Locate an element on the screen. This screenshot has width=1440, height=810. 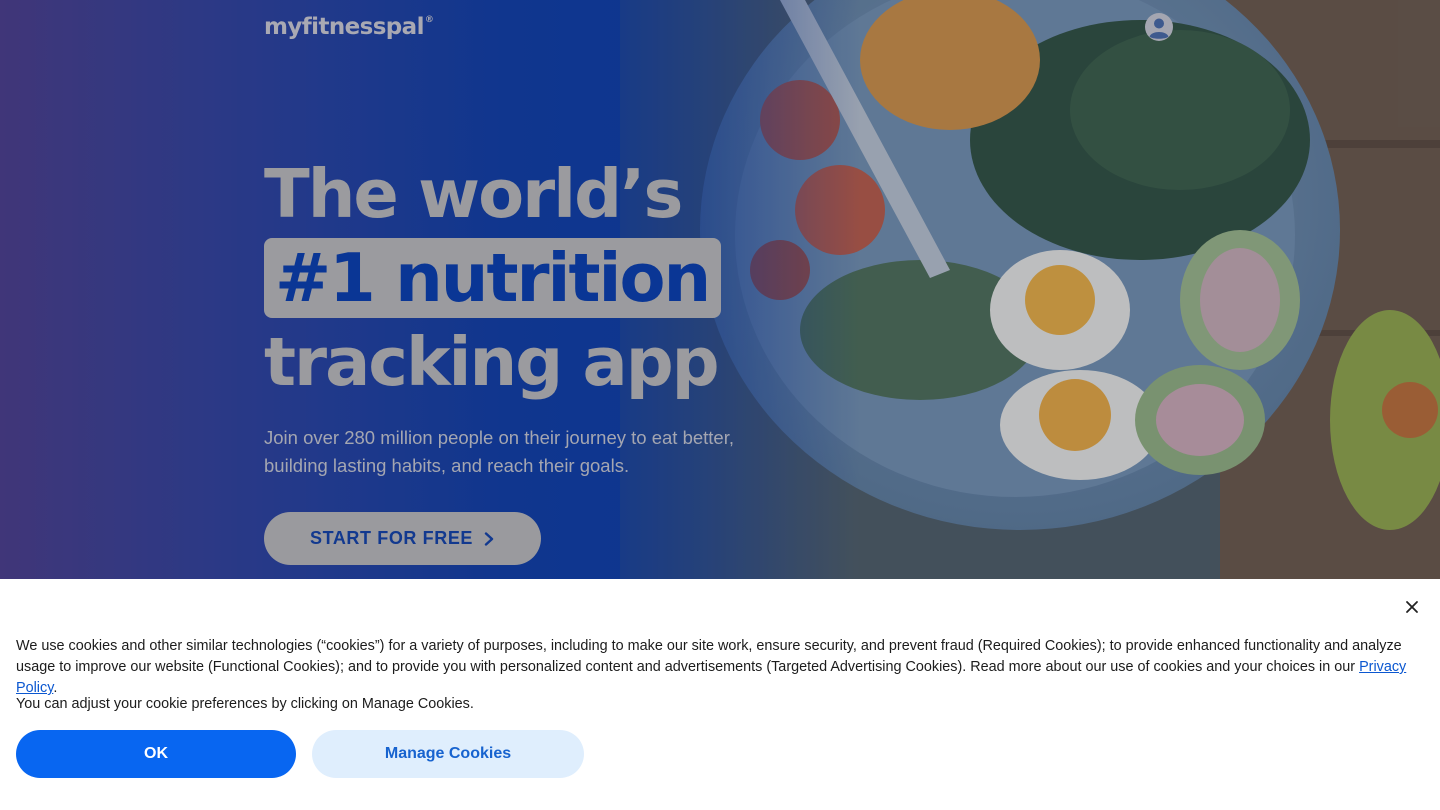
start-for-free-button: START FOR FREE is located at coordinates (402, 538).